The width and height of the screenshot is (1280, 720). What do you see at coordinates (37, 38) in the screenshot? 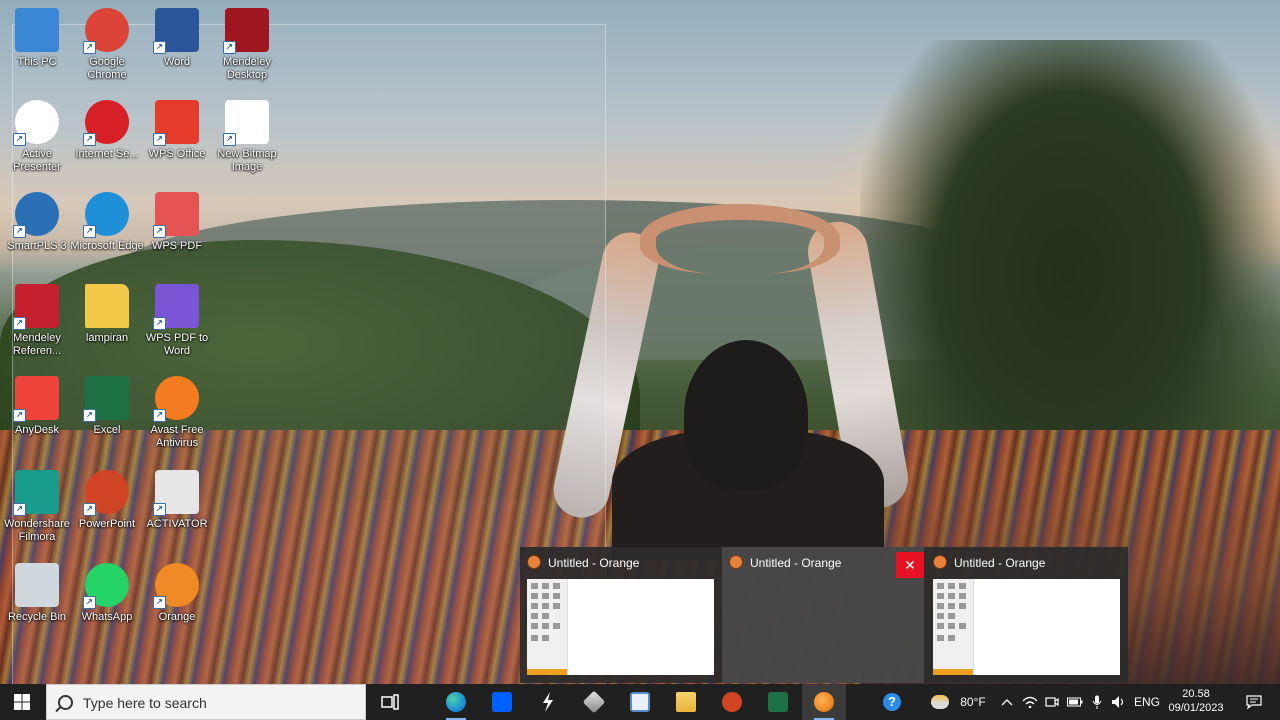
I see `desktop-icon-this-pc: This PC` at bounding box center [37, 38].